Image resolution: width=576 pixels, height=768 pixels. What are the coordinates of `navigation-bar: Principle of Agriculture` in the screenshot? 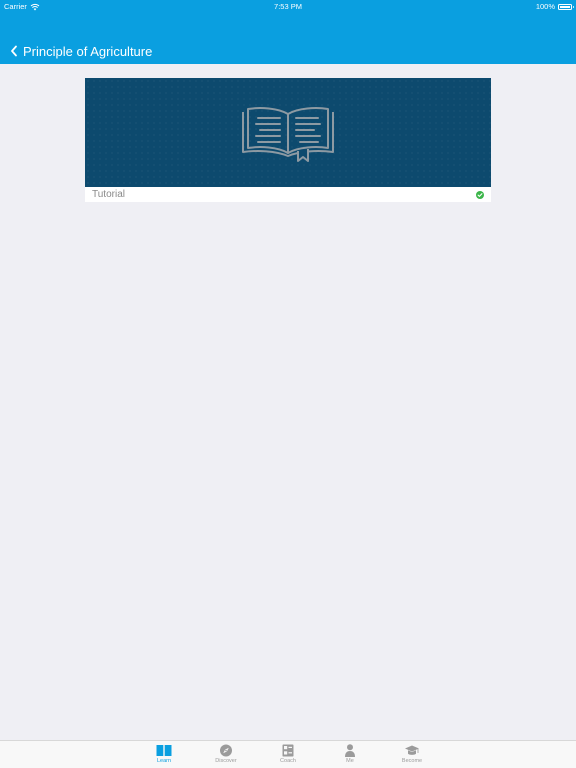 It's located at (288, 51).